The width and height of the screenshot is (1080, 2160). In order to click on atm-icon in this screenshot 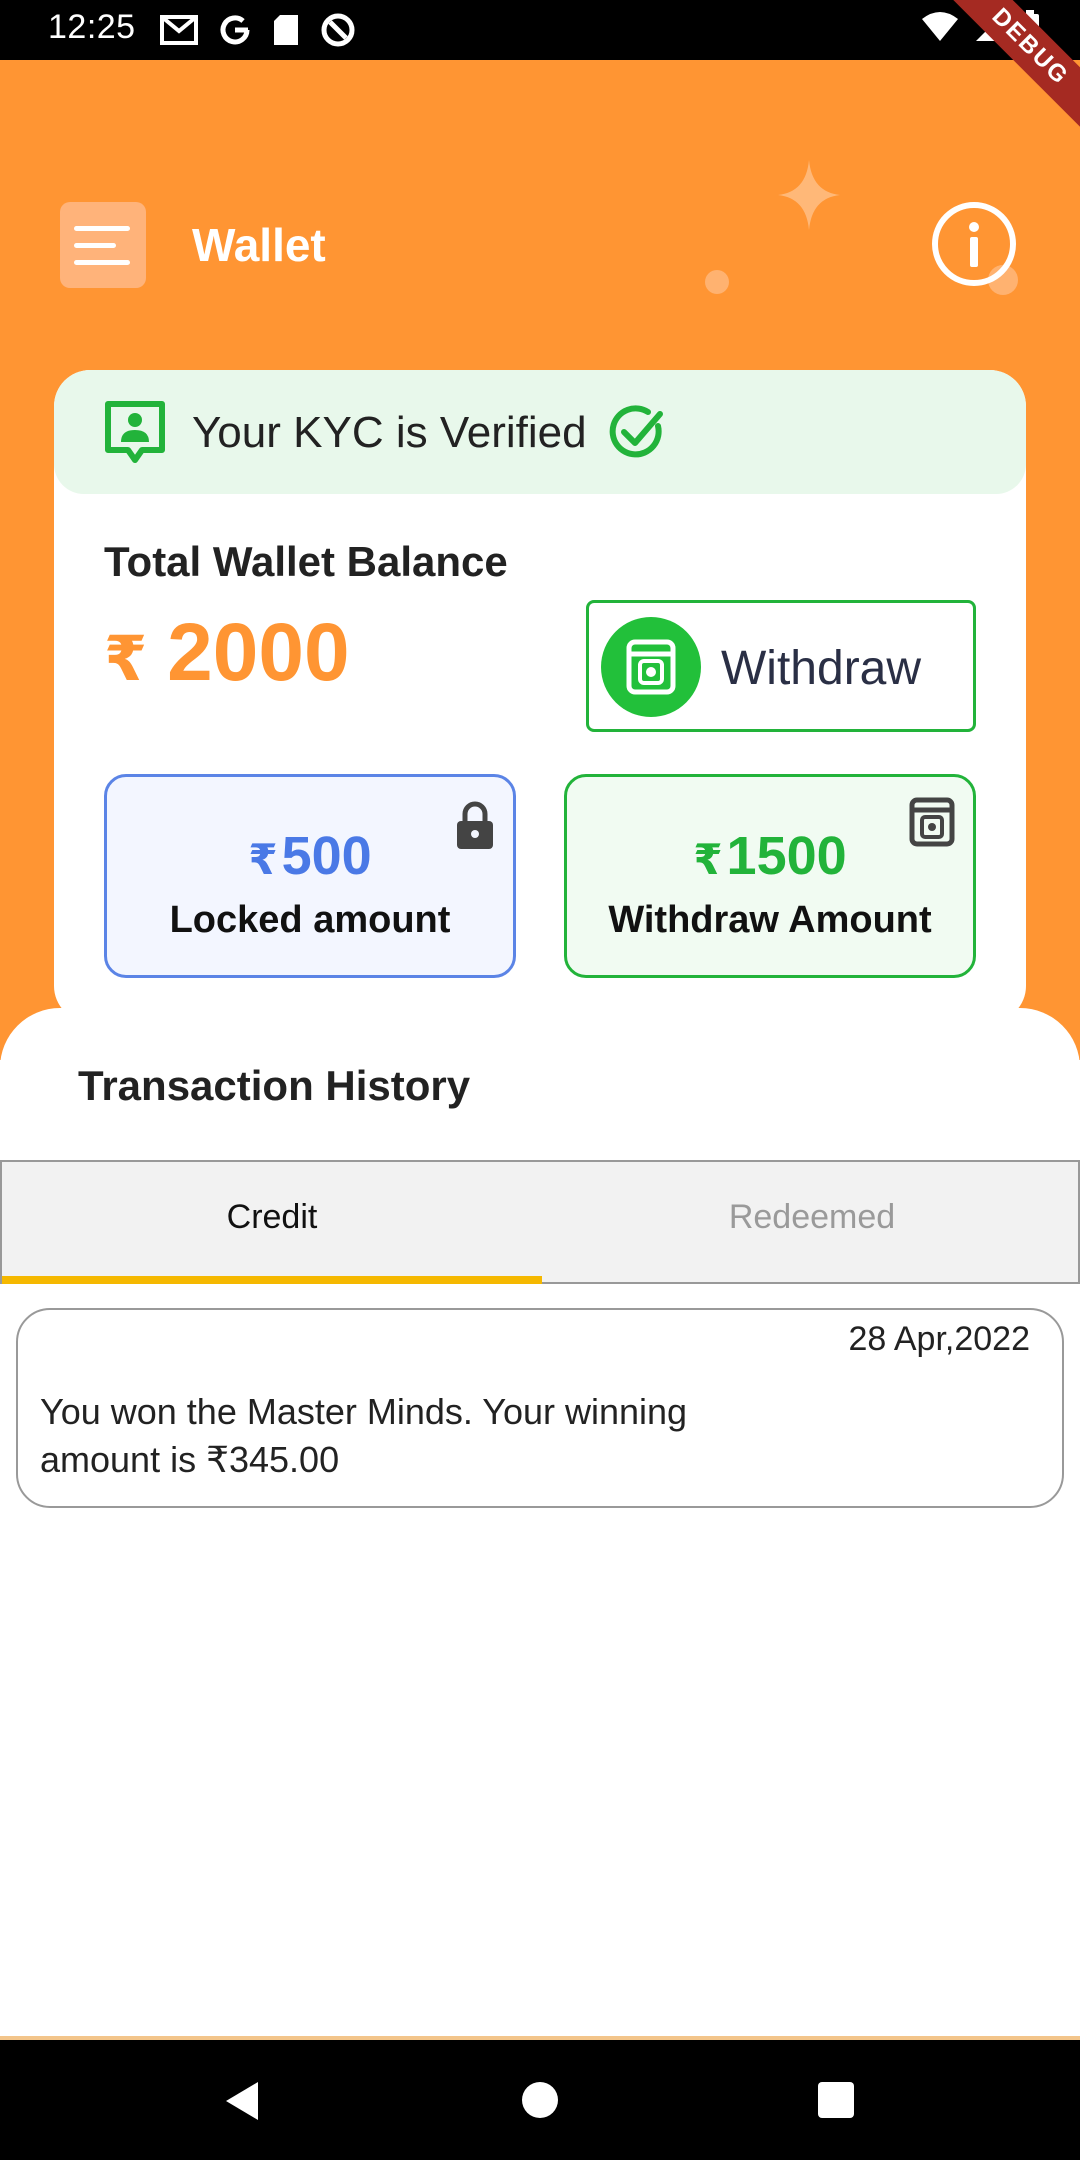, I will do `click(651, 667)`.